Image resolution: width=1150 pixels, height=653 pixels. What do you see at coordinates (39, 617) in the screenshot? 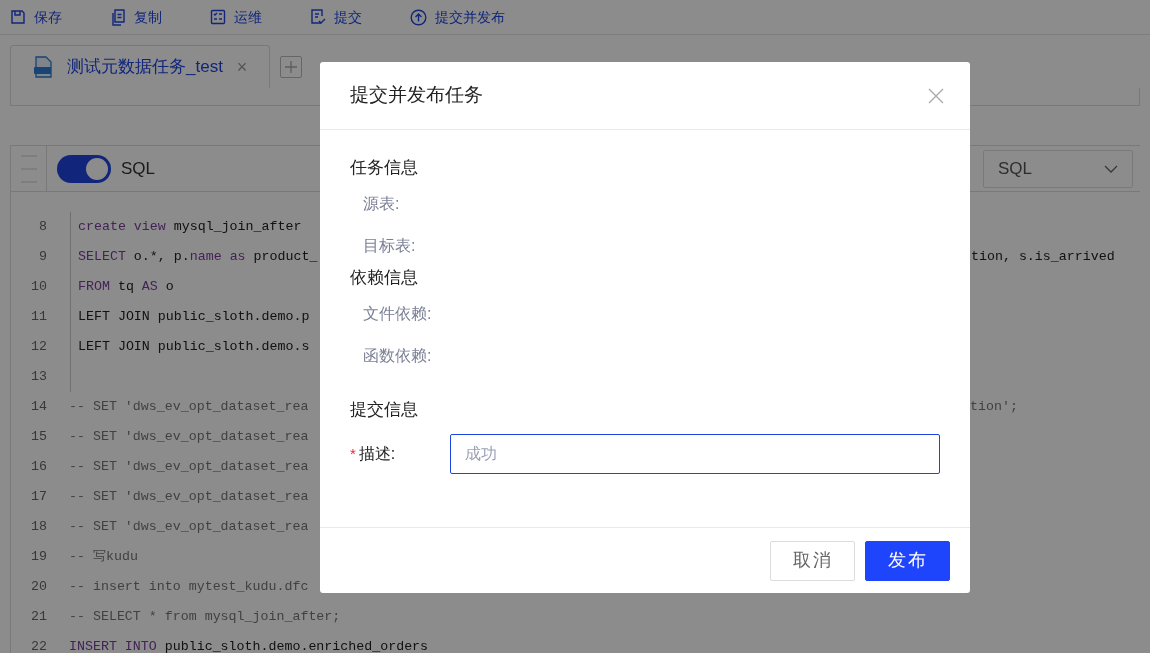
I see `line-number: 21` at bounding box center [39, 617].